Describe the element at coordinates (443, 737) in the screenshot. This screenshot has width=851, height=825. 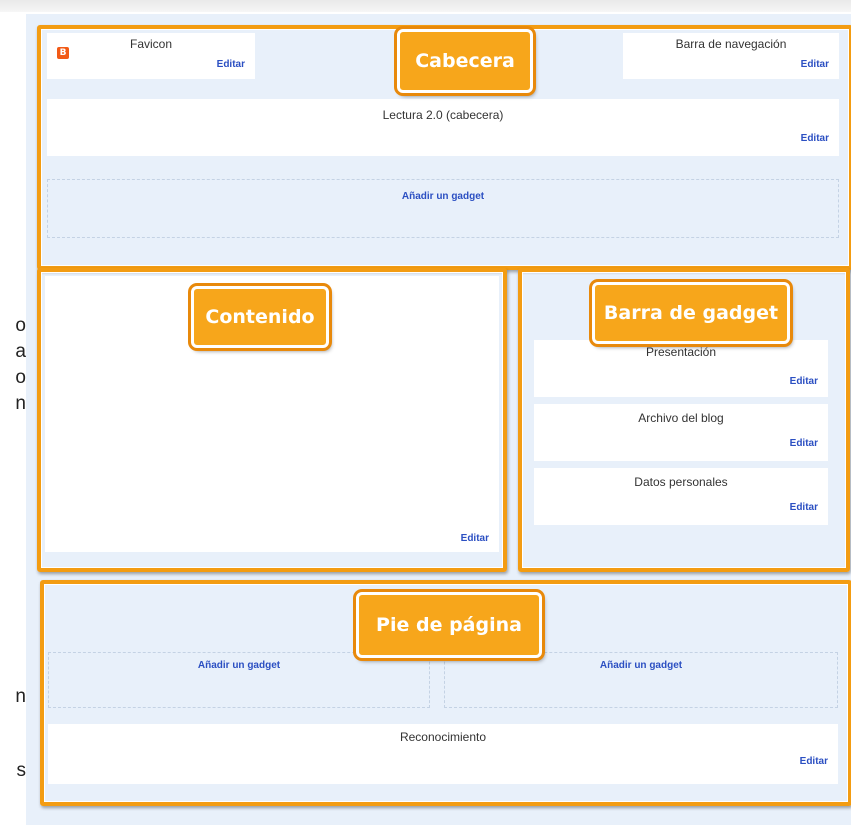
I see `reconocimiento-title: Reconocimiento` at that location.